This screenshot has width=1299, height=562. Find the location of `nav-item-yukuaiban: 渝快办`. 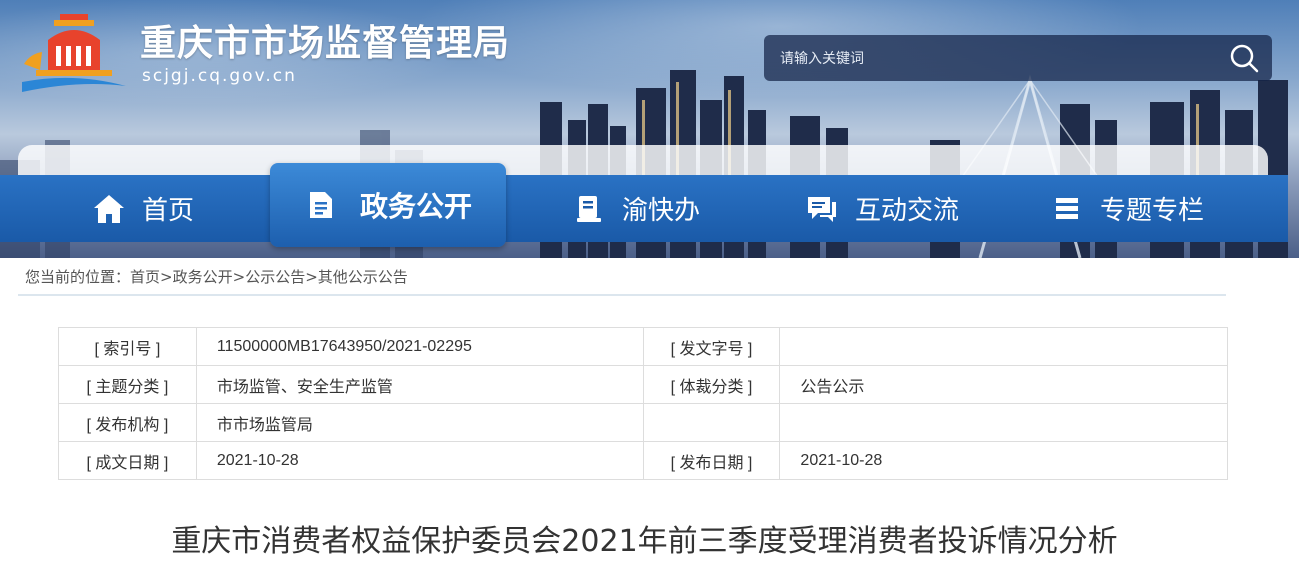

nav-item-yukuaiban: 渝快办 is located at coordinates (636, 208).